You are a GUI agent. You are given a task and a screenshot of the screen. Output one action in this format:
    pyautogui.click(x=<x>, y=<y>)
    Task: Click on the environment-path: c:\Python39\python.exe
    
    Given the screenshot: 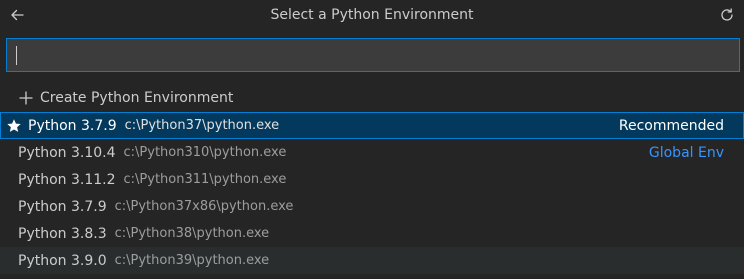 What is the action you would take?
    pyautogui.click(x=192, y=260)
    